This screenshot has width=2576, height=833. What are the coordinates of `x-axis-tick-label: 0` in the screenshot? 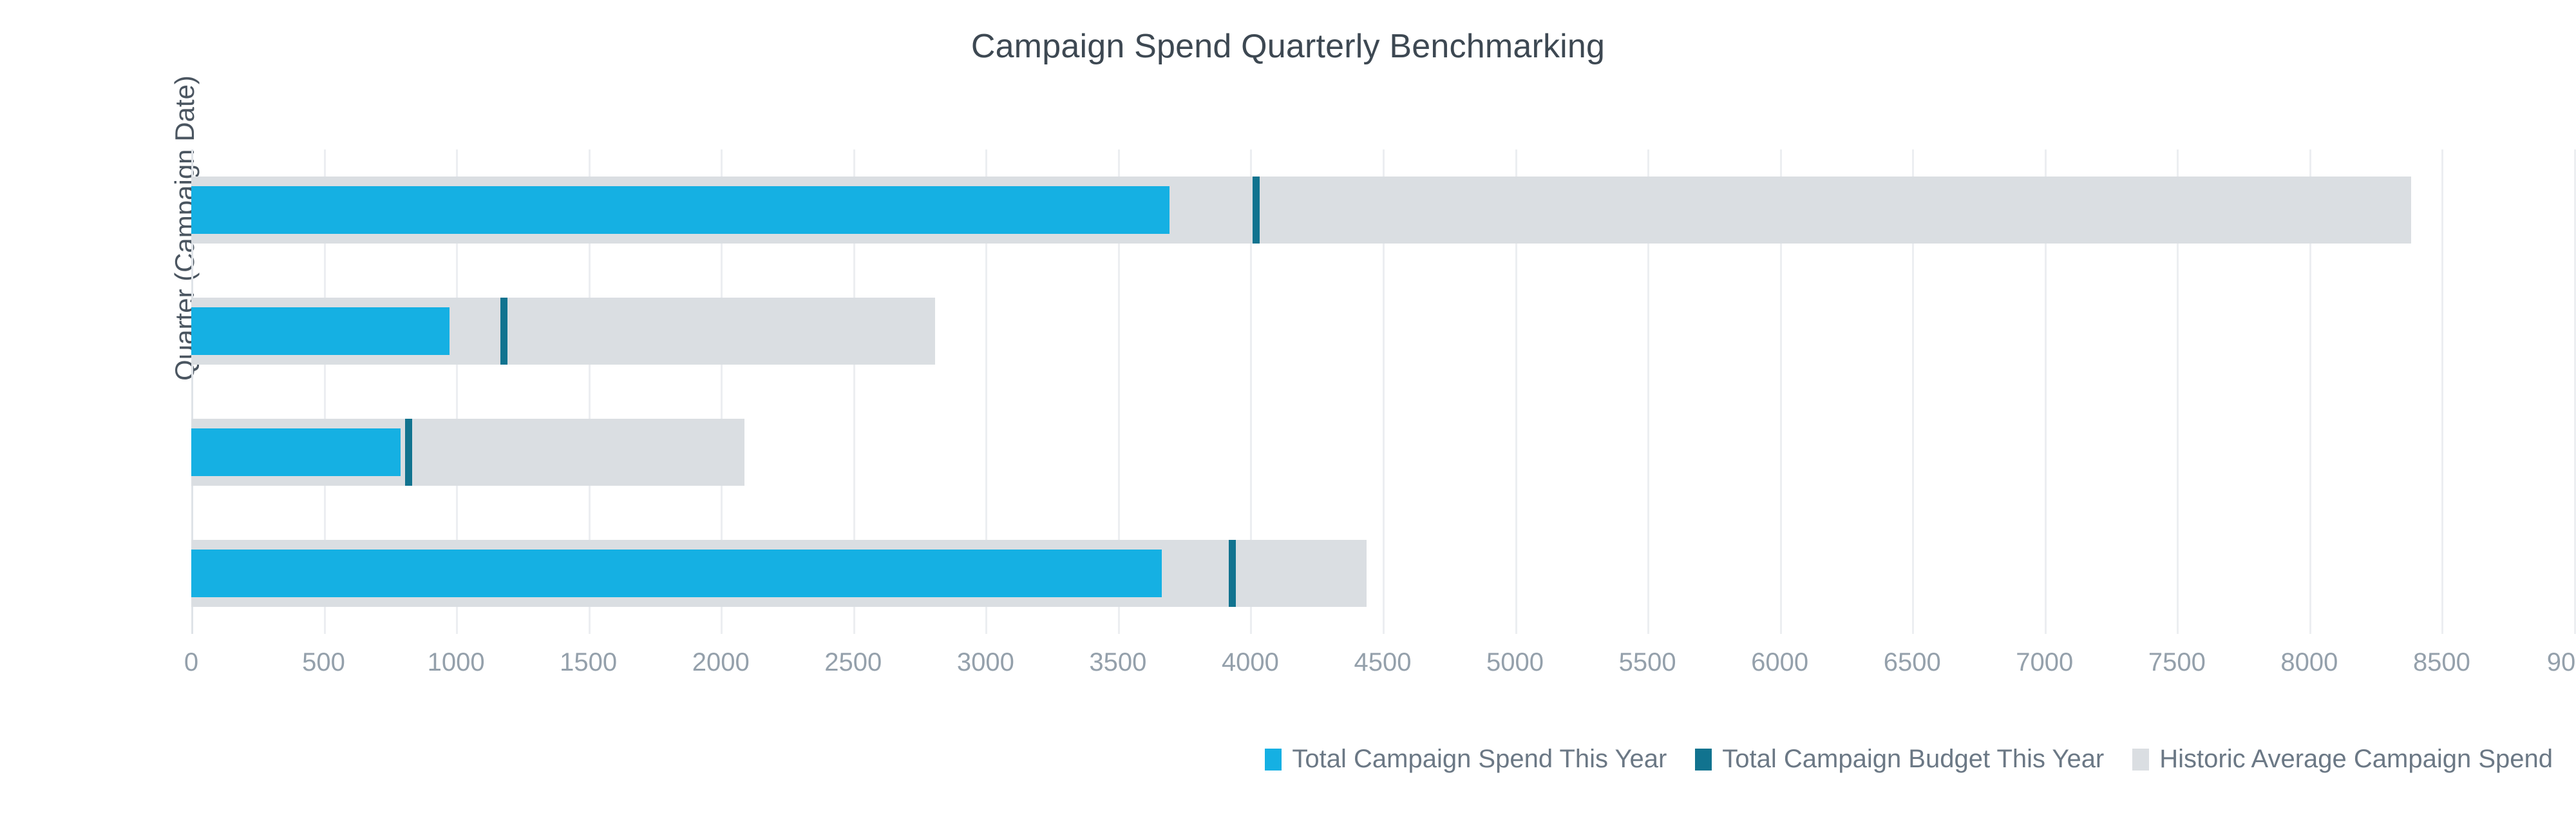 It's located at (191, 662).